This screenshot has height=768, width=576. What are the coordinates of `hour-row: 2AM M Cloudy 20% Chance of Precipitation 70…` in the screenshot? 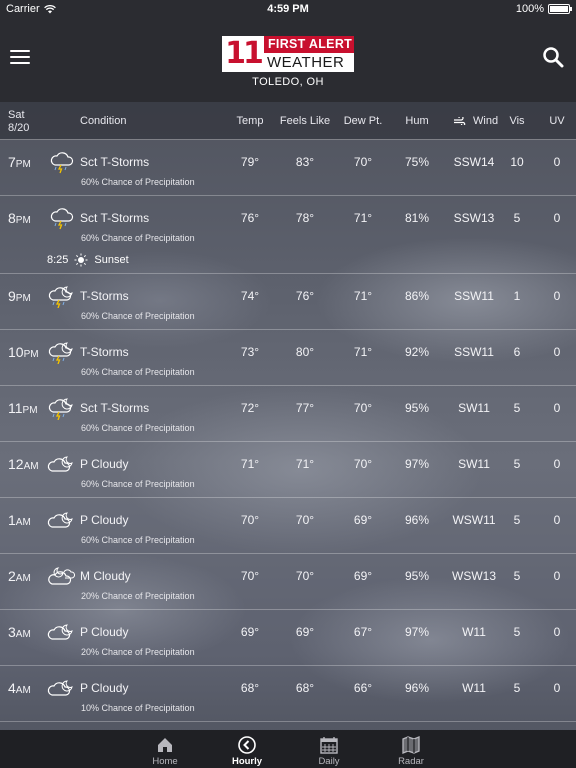 It's located at (288, 582).